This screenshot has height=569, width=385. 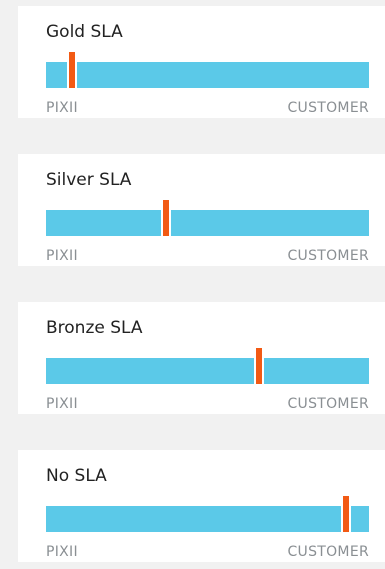 What do you see at coordinates (76, 476) in the screenshot?
I see `sla-title: No SLA` at bounding box center [76, 476].